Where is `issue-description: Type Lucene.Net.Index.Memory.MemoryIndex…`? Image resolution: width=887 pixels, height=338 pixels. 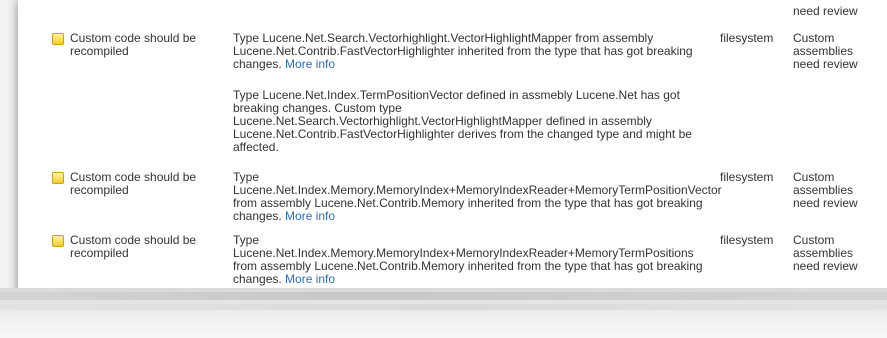 issue-description: Type Lucene.Net.Index.Memory.MemoryIndex… is located at coordinates (470, 260).